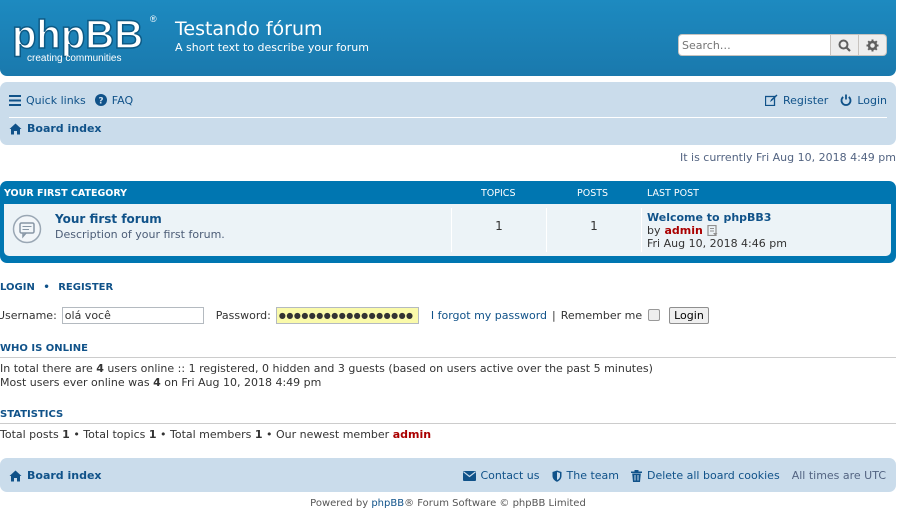  I want to click on contact-us-link: Contact us, so click(501, 475).